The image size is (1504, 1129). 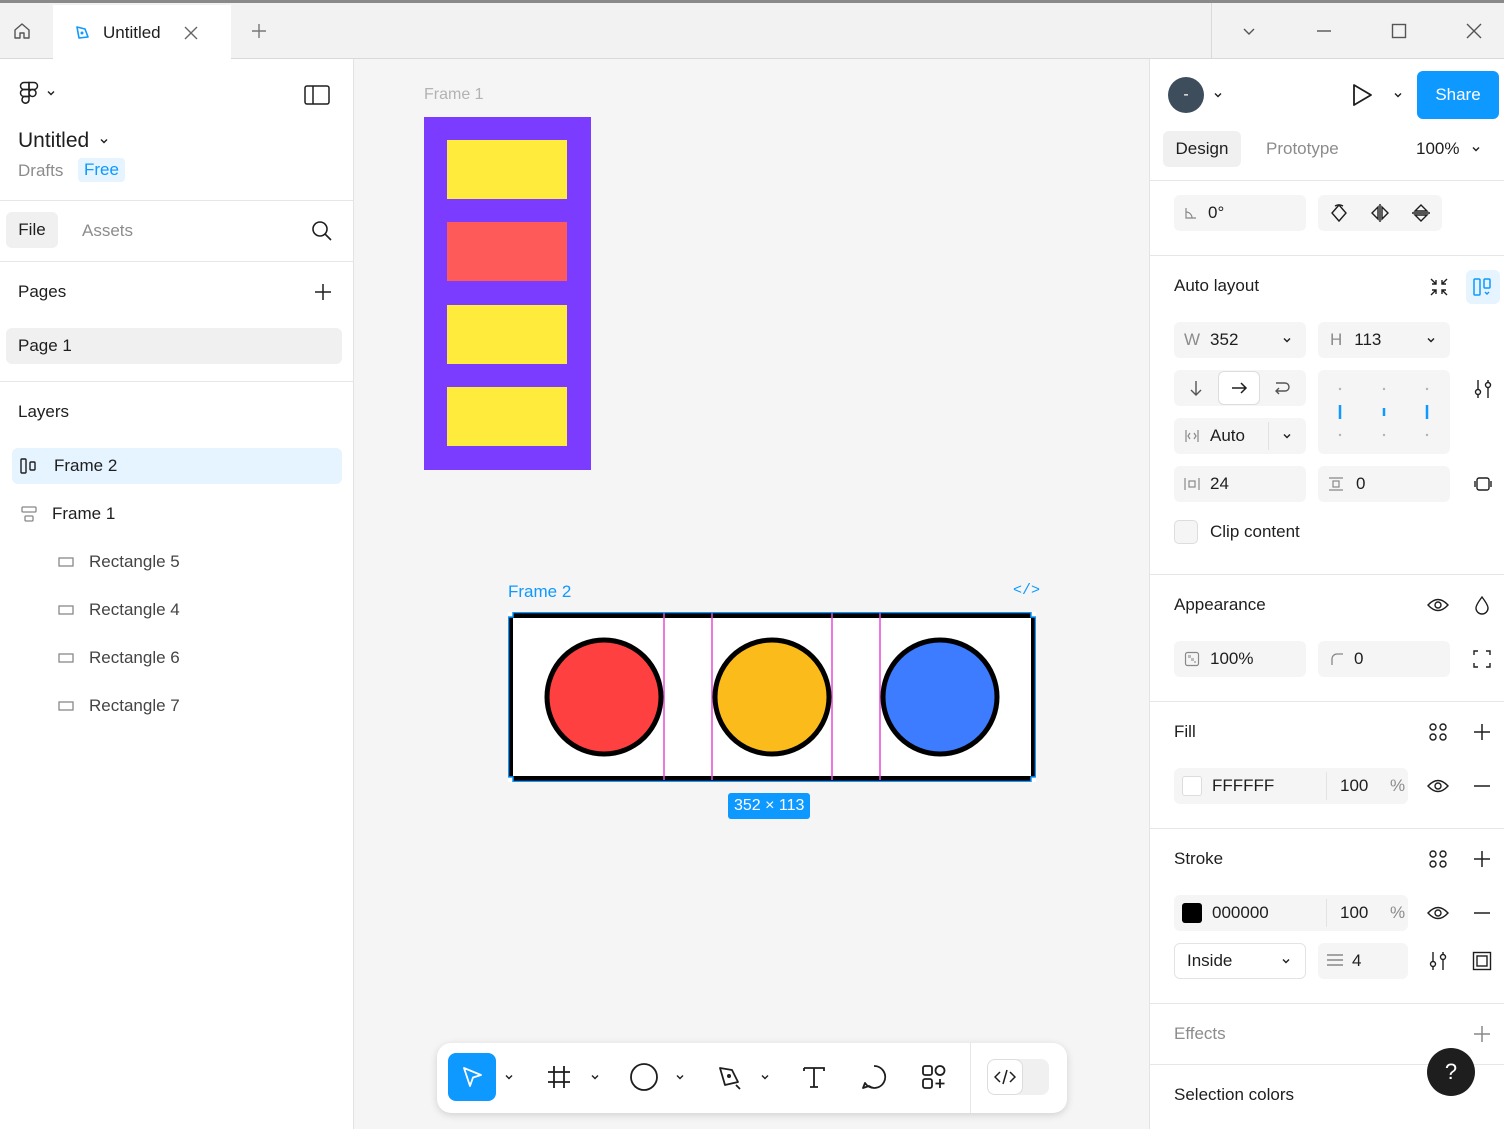 What do you see at coordinates (37, 93) in the screenshot?
I see `main-menu-button` at bounding box center [37, 93].